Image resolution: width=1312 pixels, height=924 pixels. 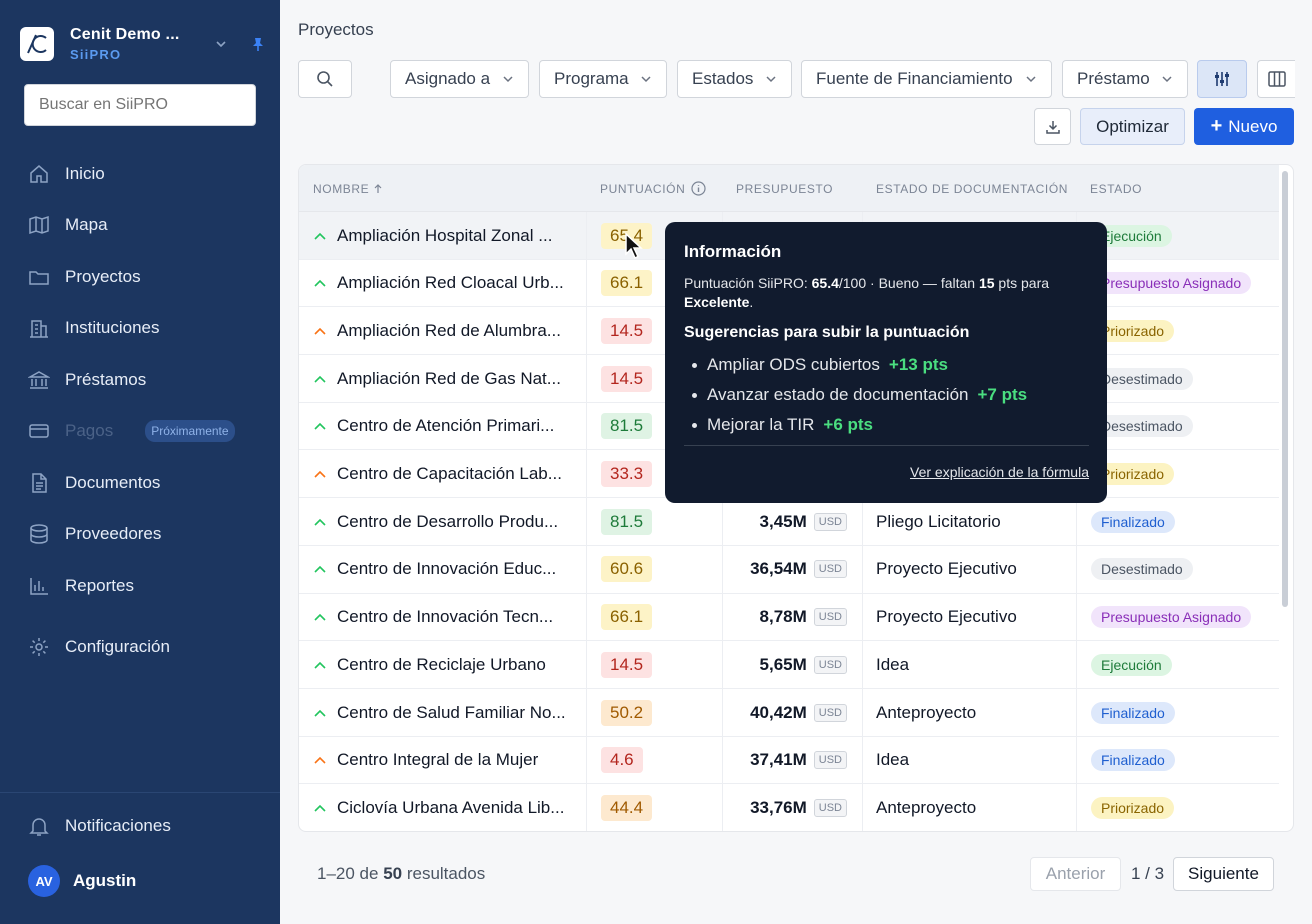 What do you see at coordinates (1253, 126) in the screenshot?
I see `new-button-label: Nuevo` at bounding box center [1253, 126].